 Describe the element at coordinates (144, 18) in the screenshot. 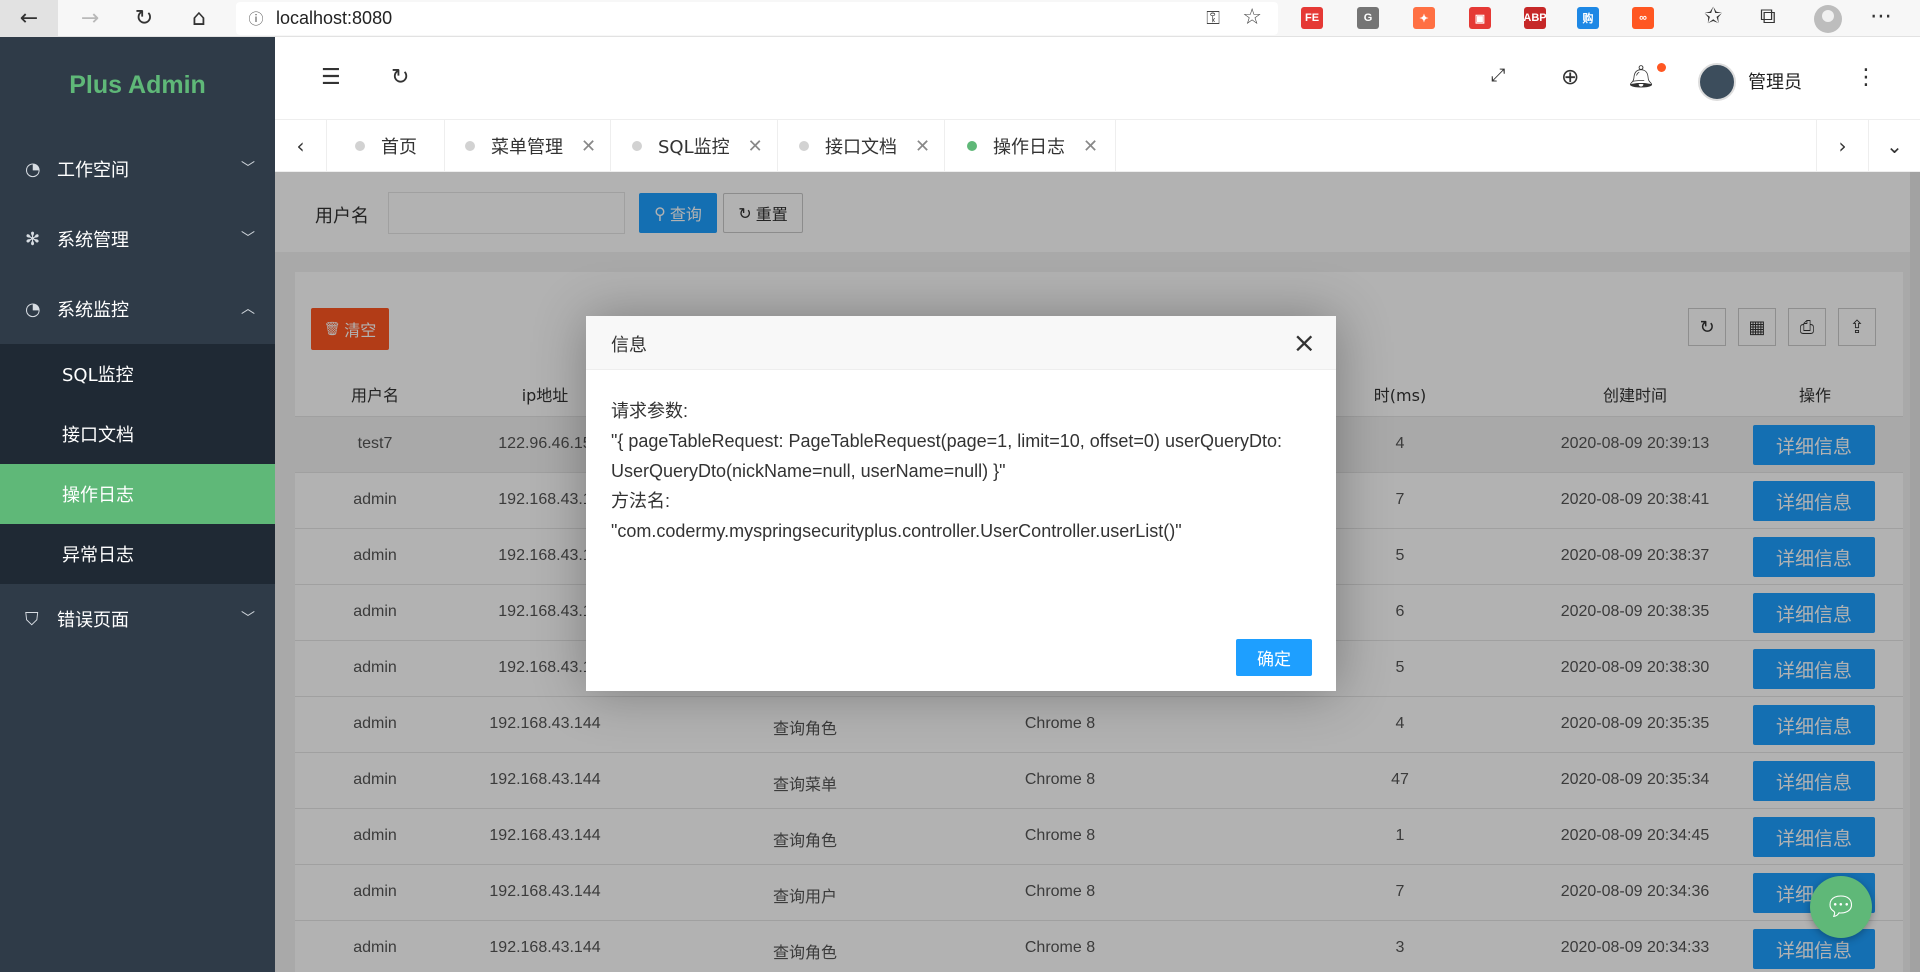

I see `reload-icon: ↻` at that location.